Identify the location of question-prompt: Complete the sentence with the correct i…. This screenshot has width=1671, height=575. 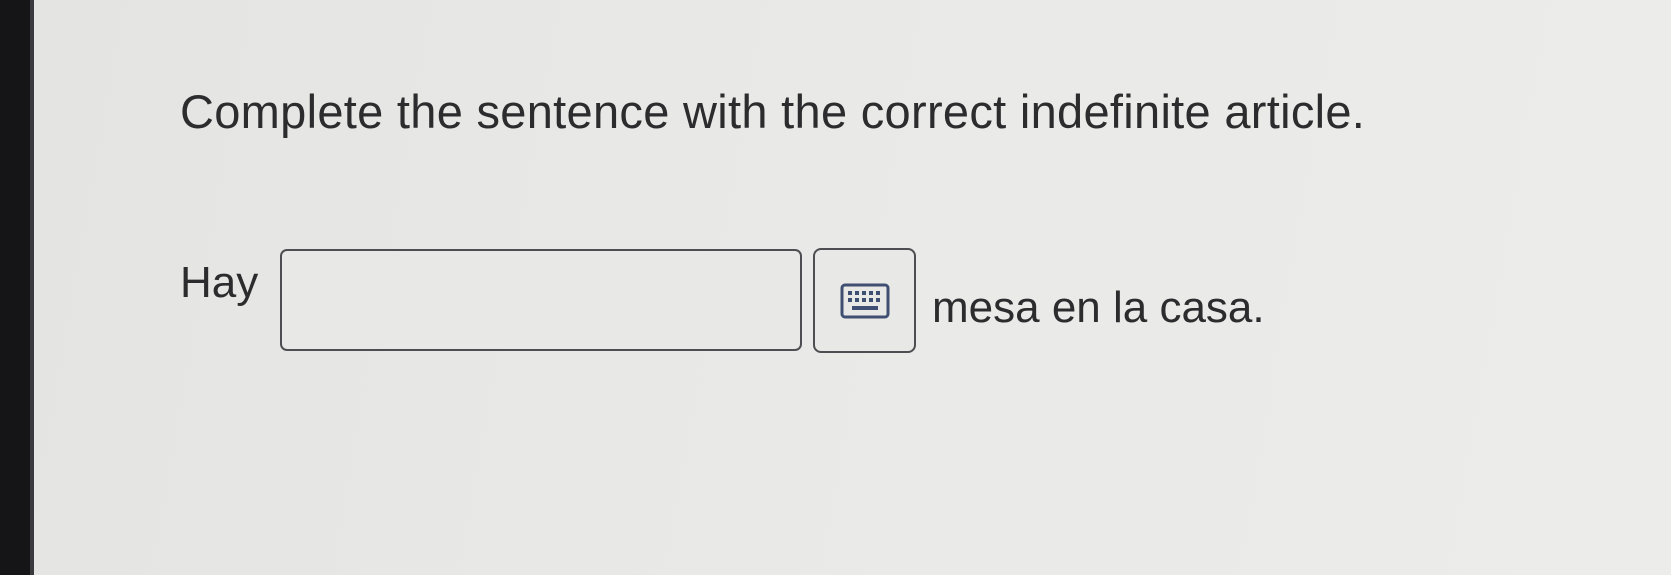
(773, 111).